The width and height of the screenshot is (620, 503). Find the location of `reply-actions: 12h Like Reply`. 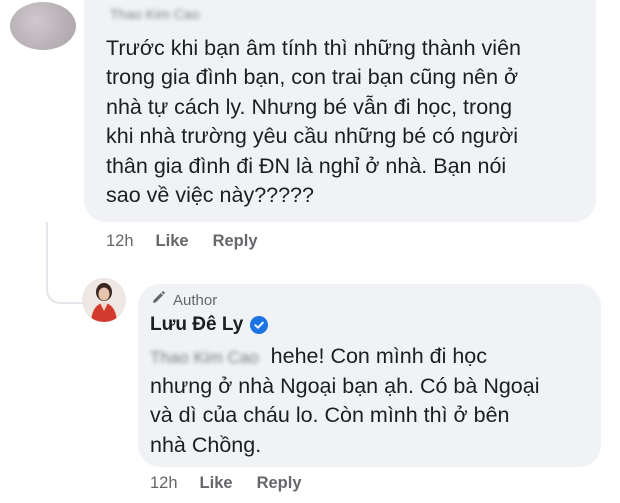

reply-actions: 12h Like Reply is located at coordinates (226, 483).